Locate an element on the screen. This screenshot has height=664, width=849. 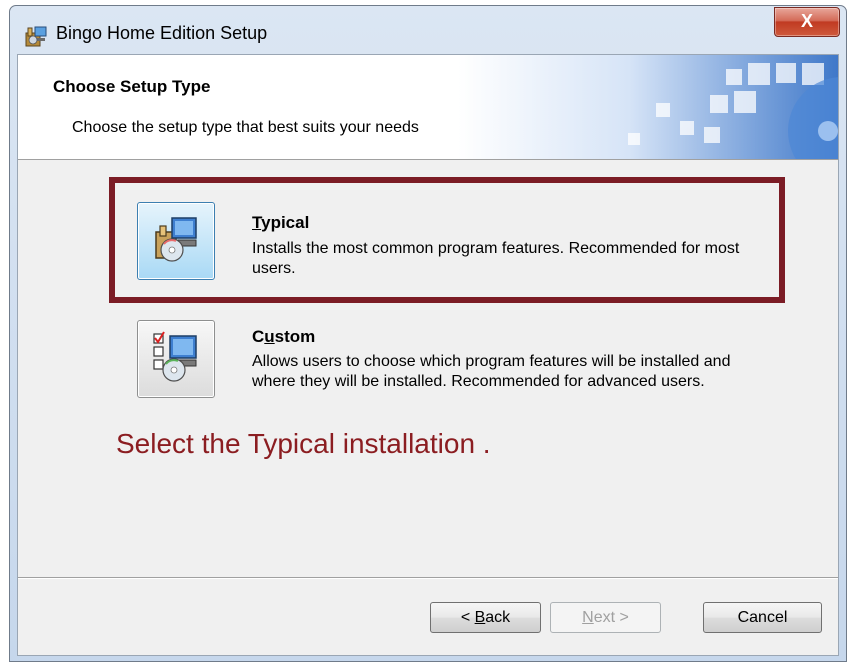
custom-hotkey: u is located at coordinates (269, 336).